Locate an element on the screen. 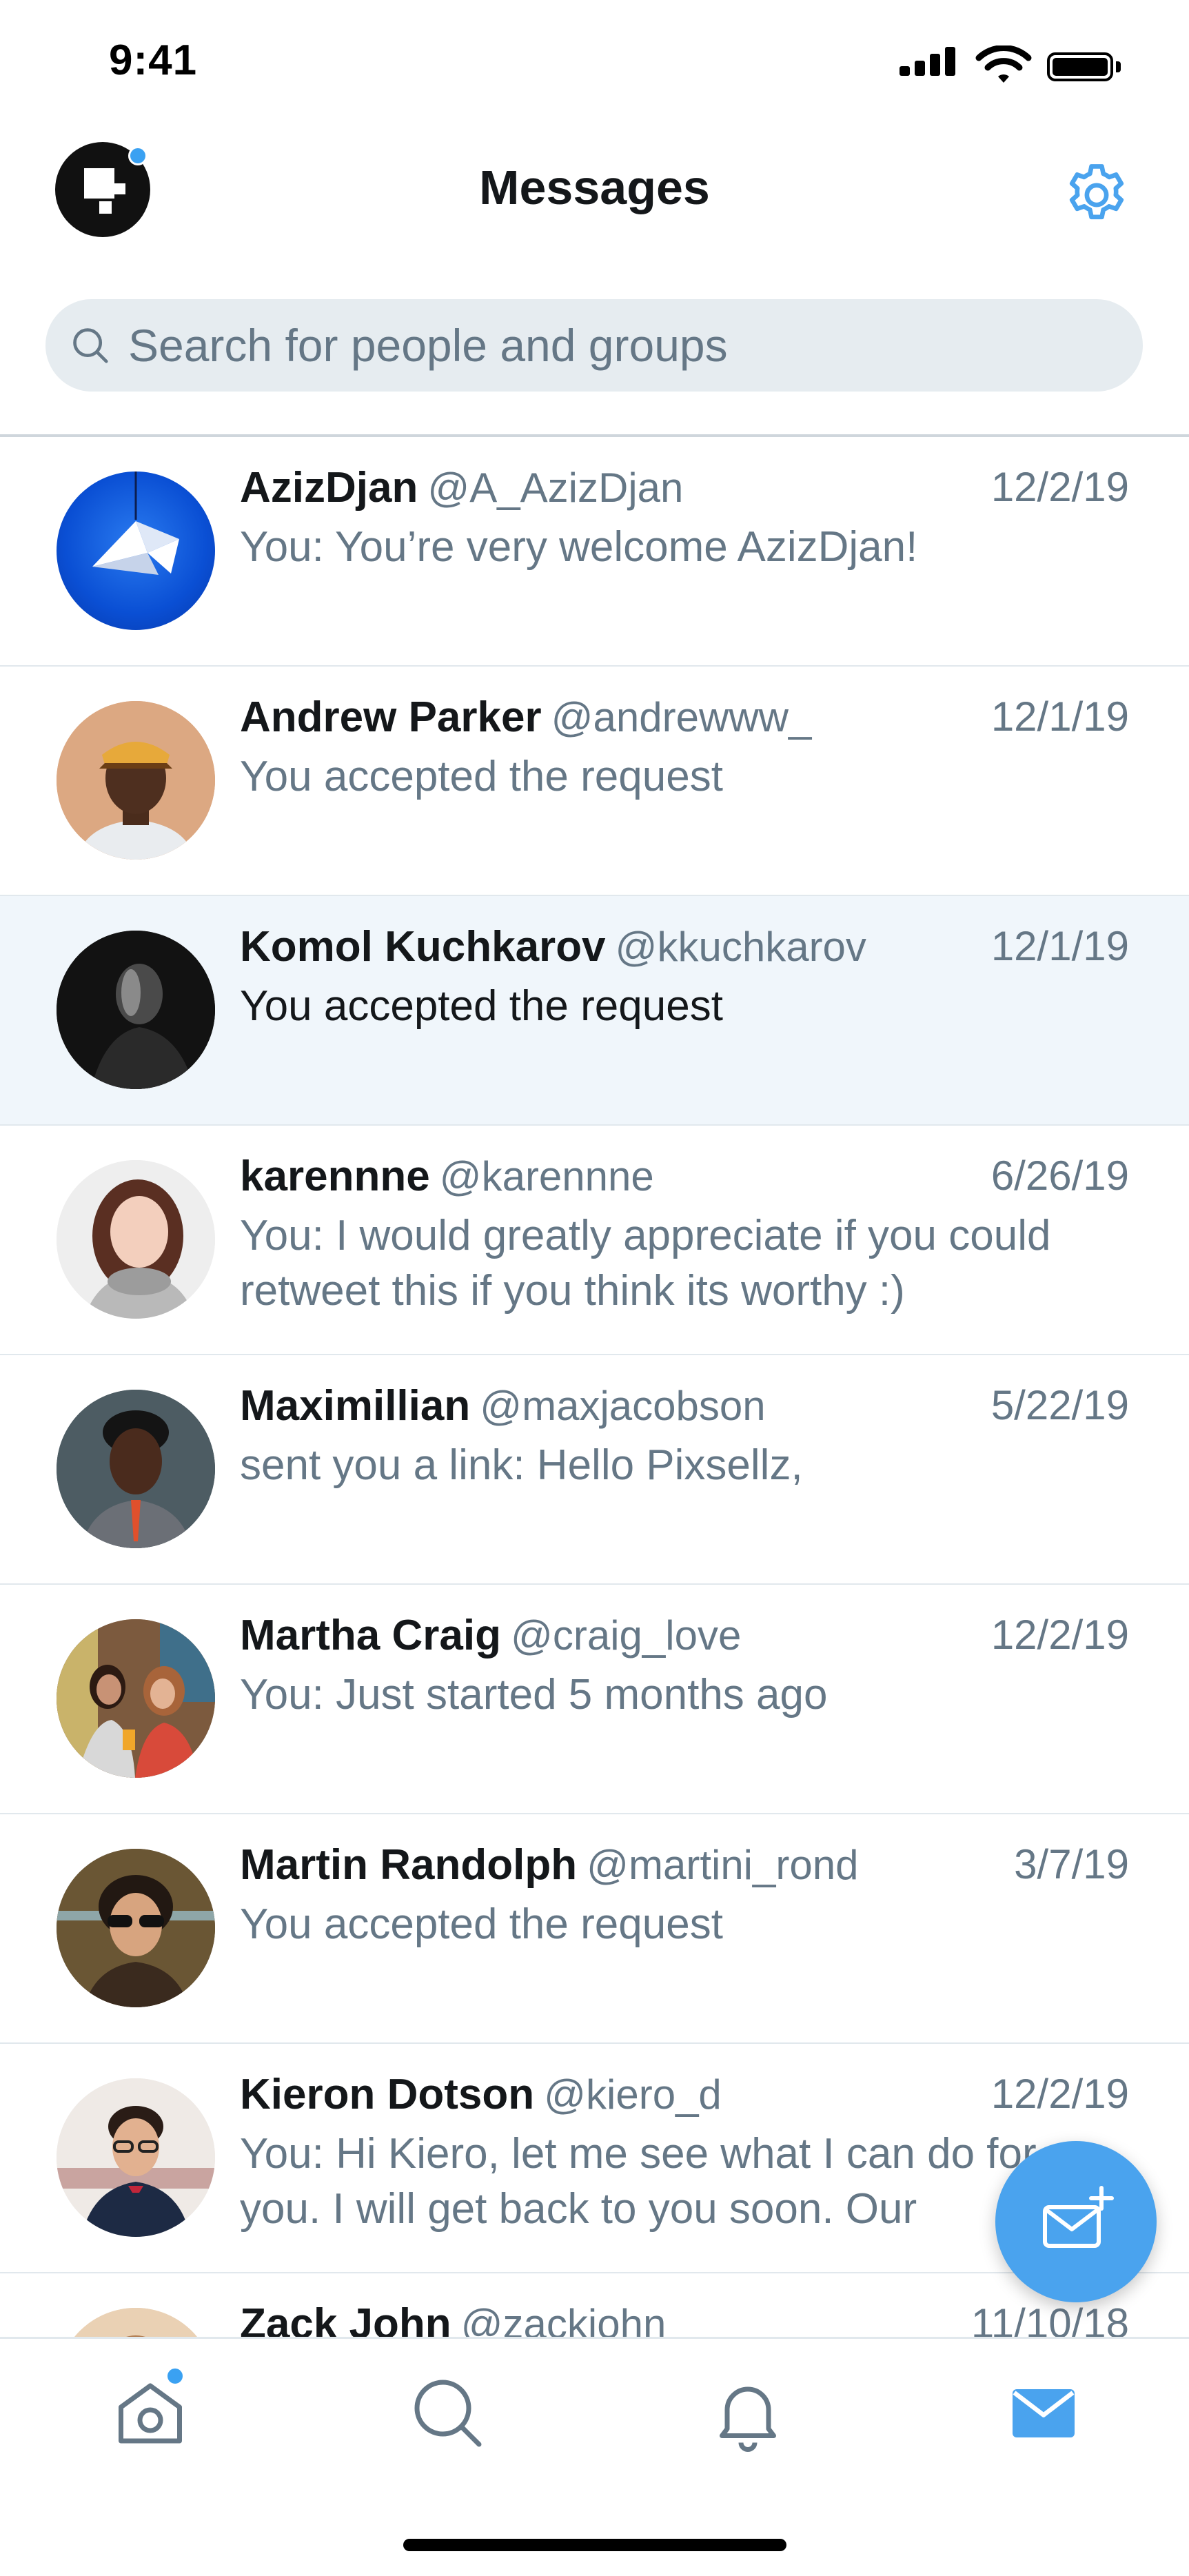 This screenshot has width=1189, height=2576. conversation-header: Kieron Dotson @kiero_d 12/2/19 is located at coordinates (684, 2097).